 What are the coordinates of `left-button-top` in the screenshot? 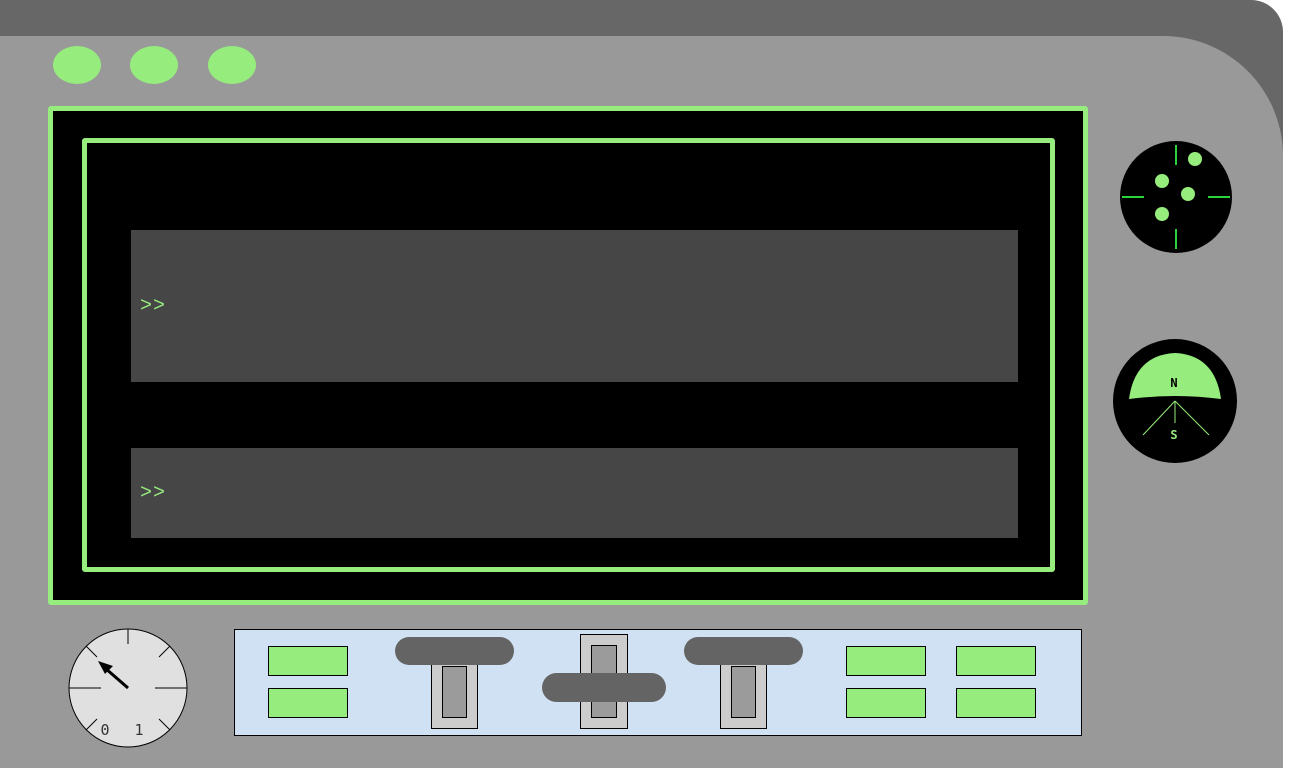 It's located at (308, 661).